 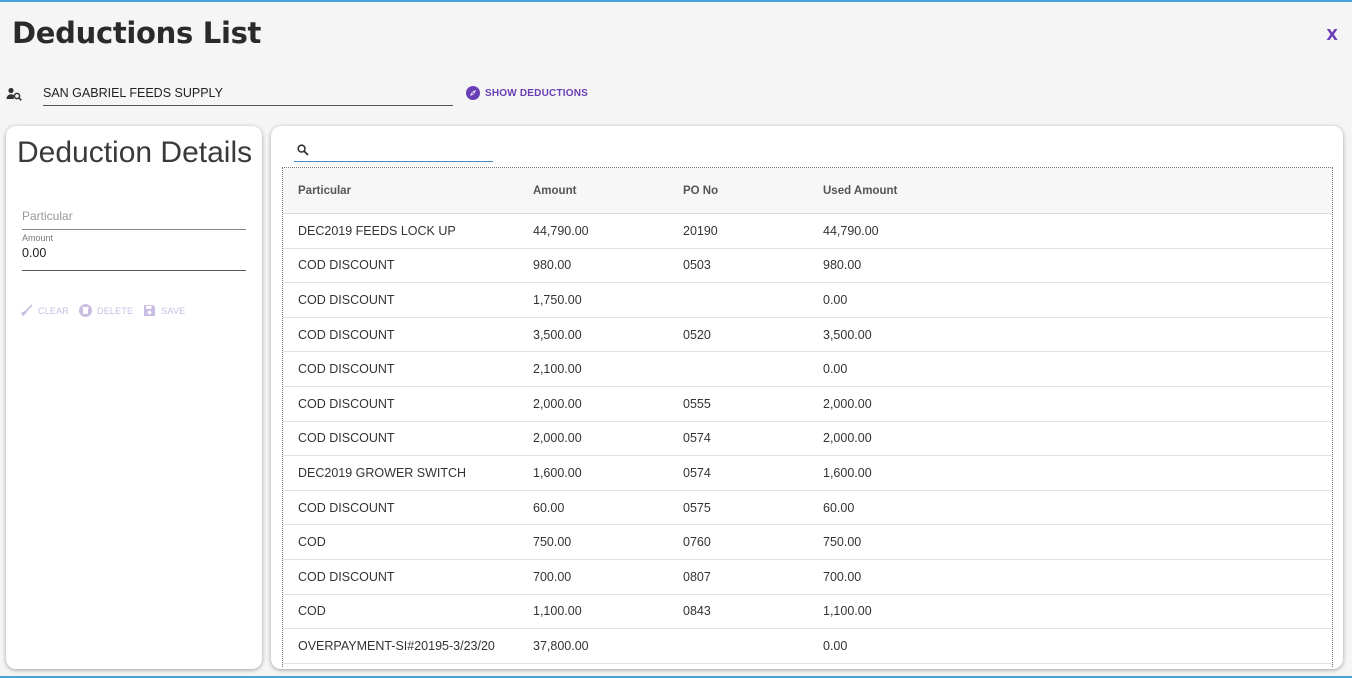 What do you see at coordinates (396, 645) in the screenshot?
I see `cell-particular: OVERPAYMENT-SI#20195-3/23/20` at bounding box center [396, 645].